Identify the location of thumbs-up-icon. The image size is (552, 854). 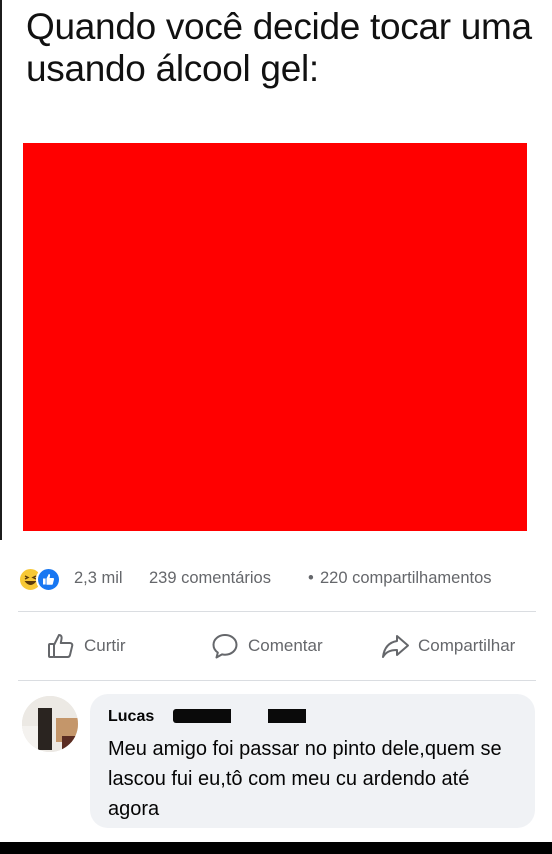
(61, 646).